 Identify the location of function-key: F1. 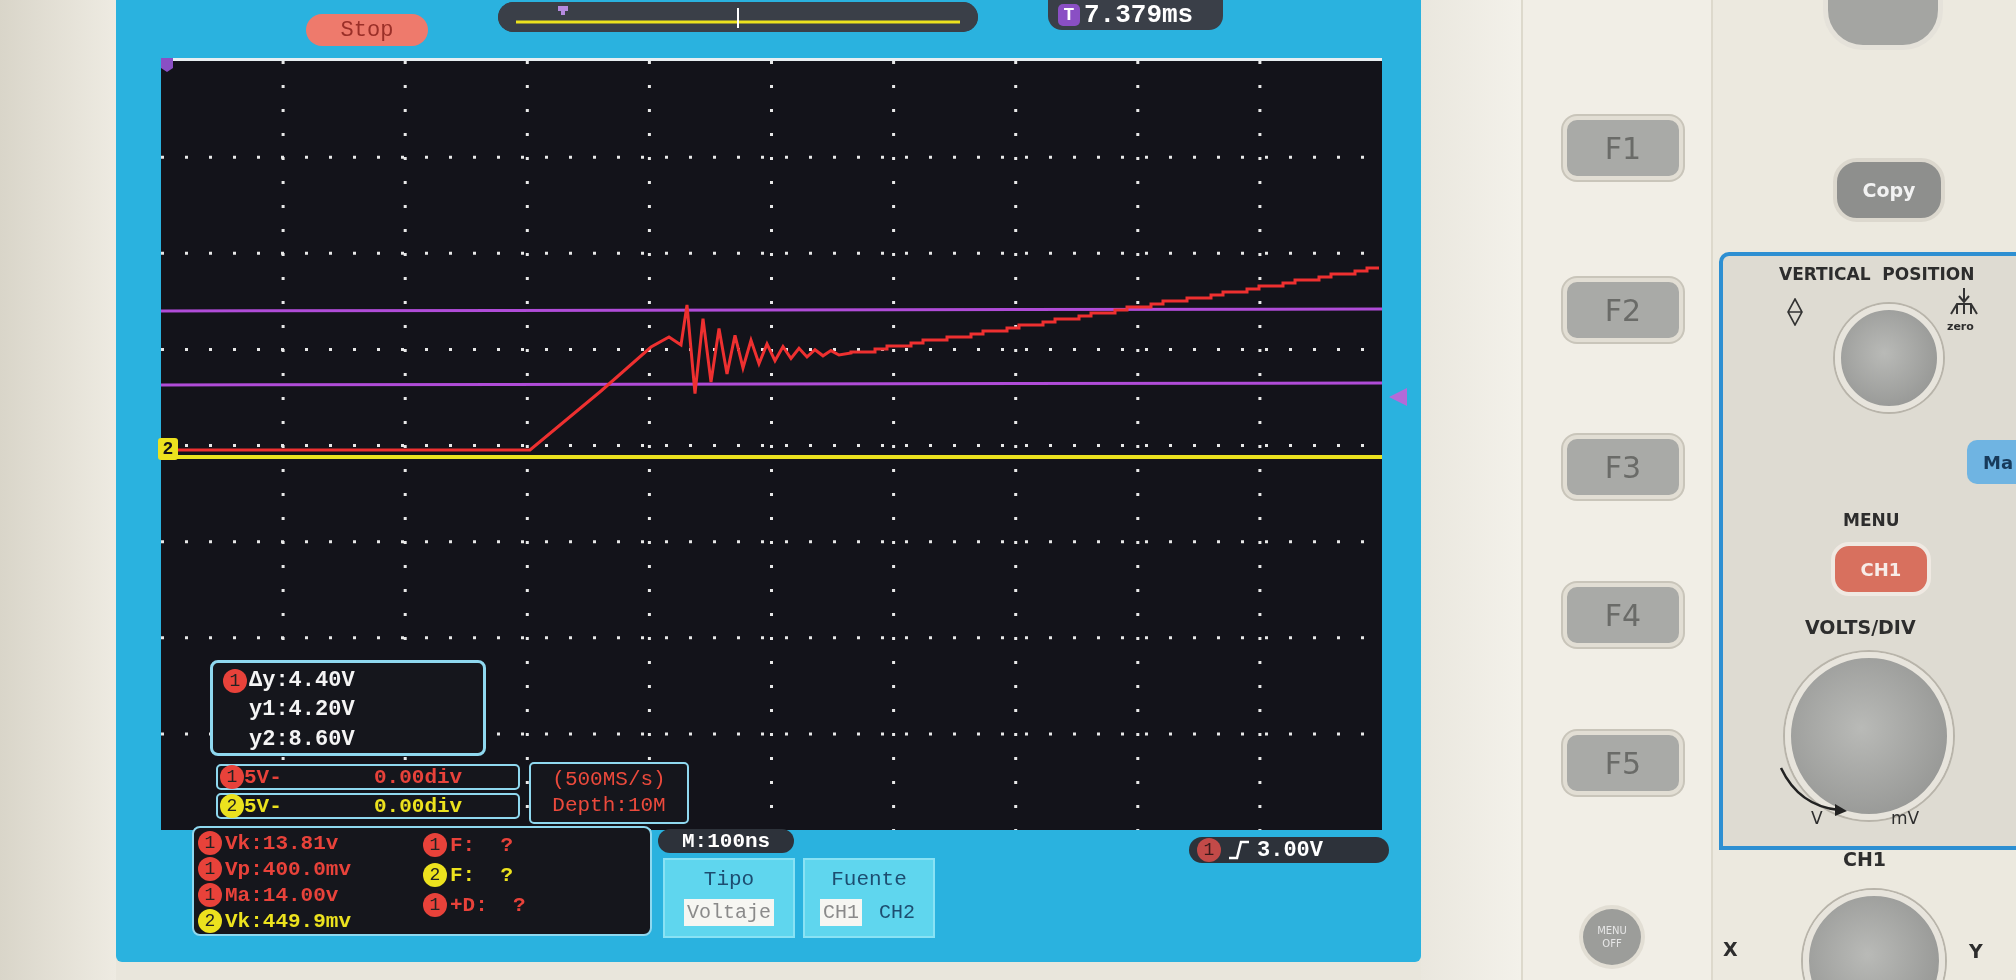
(1623, 148).